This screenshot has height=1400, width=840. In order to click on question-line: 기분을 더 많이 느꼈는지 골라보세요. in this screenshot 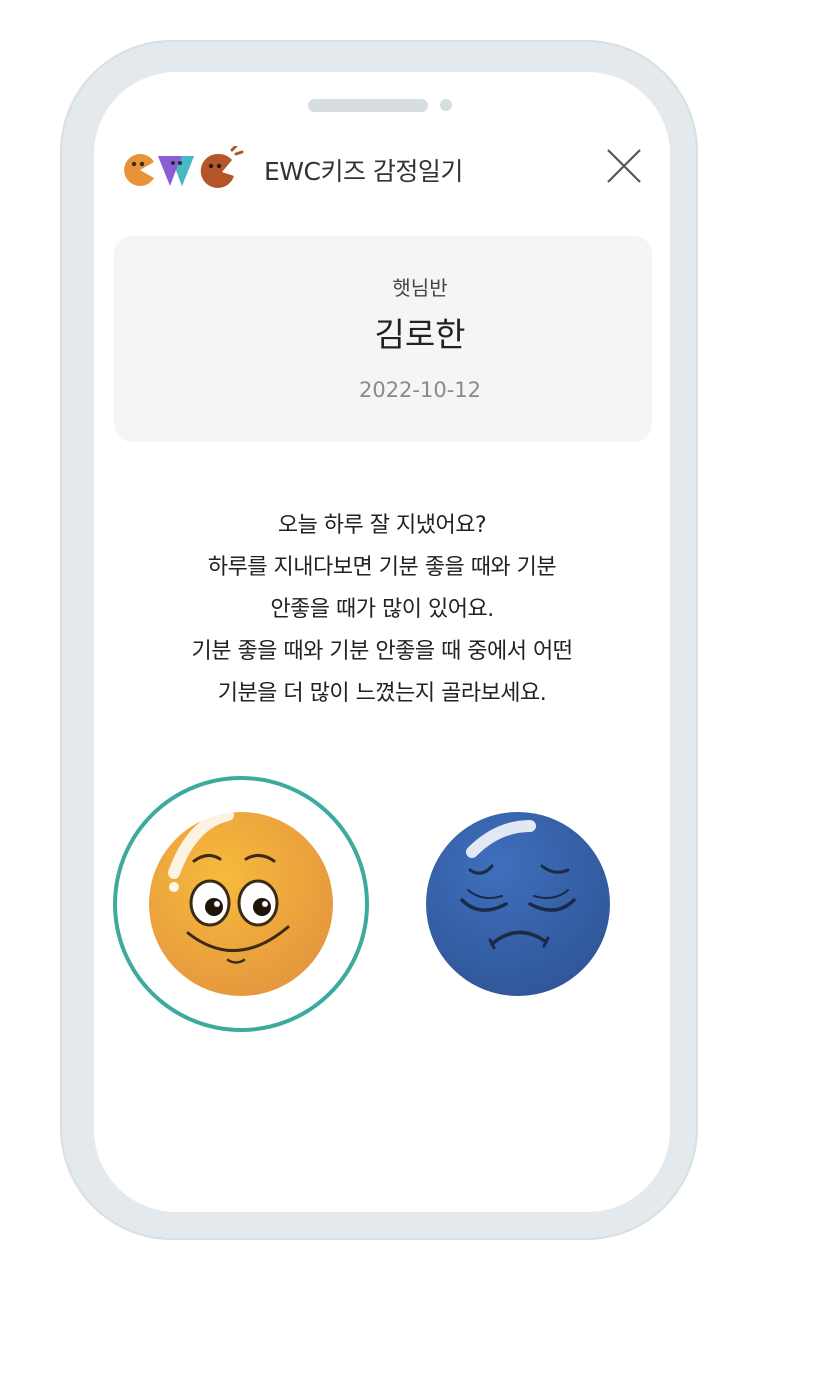, I will do `click(382, 693)`.